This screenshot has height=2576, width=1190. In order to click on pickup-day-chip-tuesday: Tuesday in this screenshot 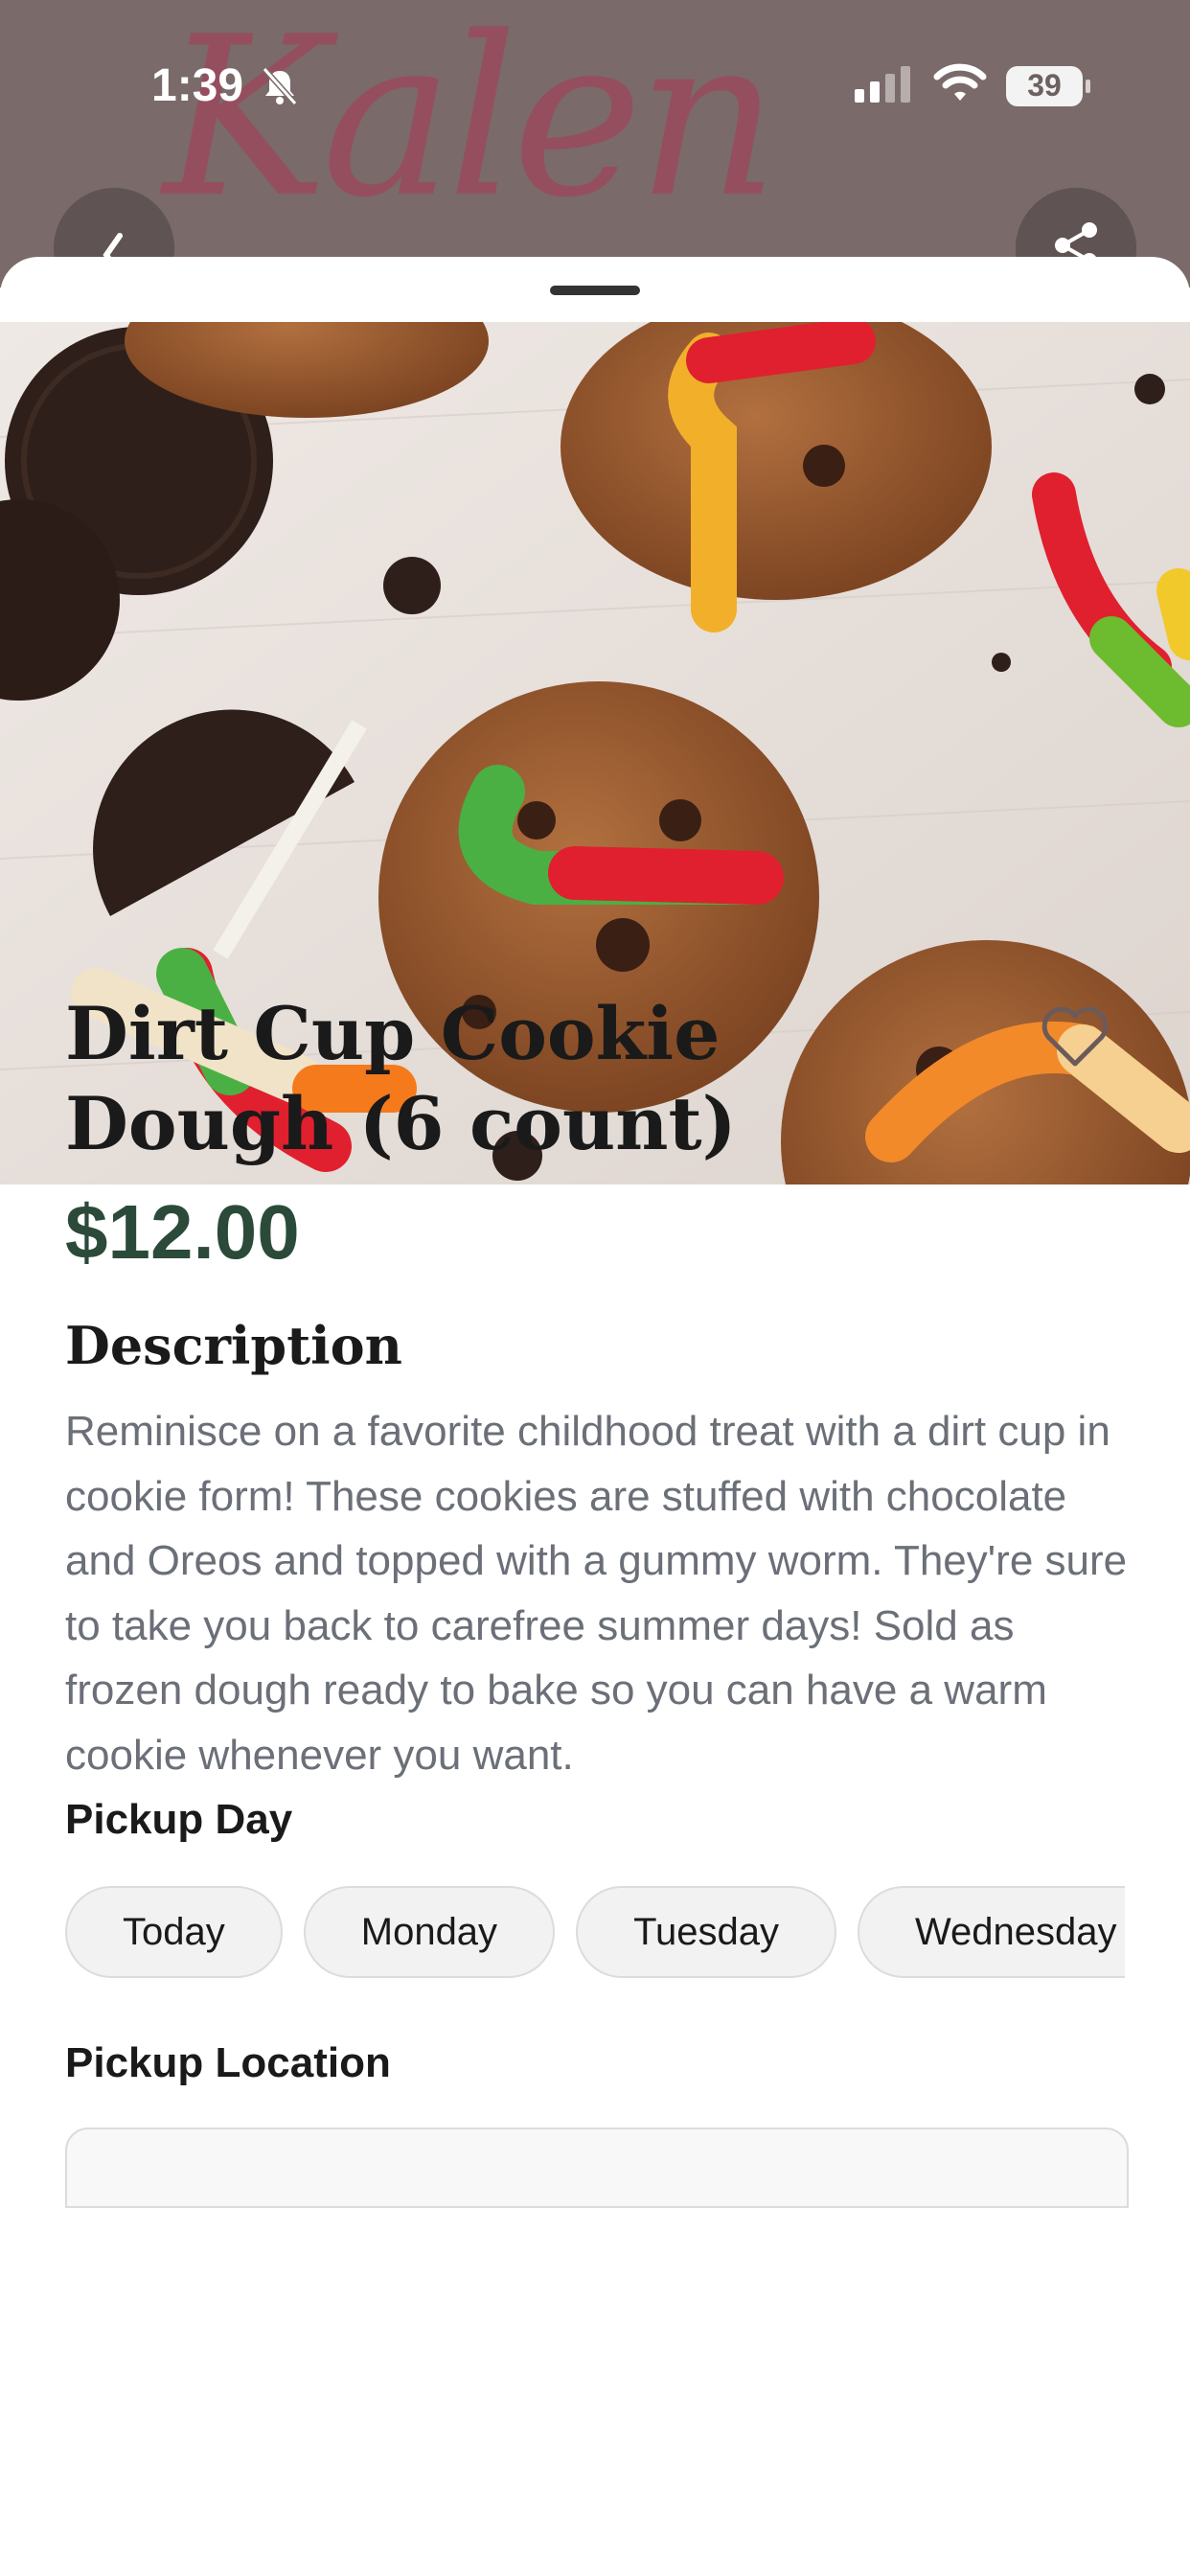, I will do `click(706, 1932)`.